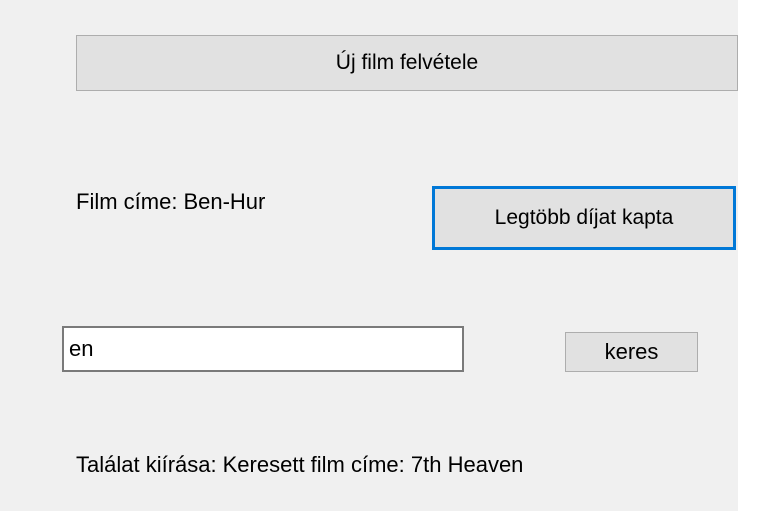 The height and width of the screenshot is (511, 762). I want to click on result-label: Találat kiírása:, so click(146, 464).